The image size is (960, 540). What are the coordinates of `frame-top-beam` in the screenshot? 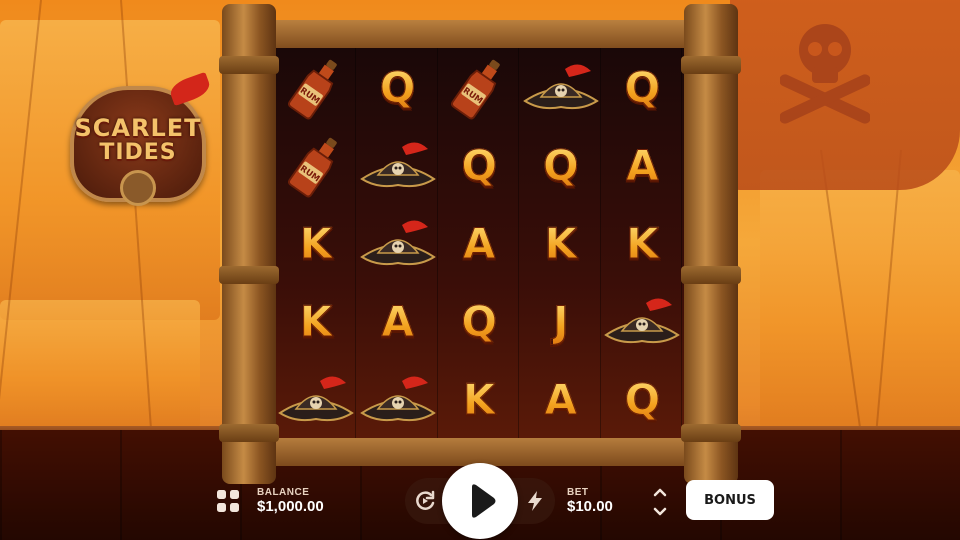 It's located at (480, 35).